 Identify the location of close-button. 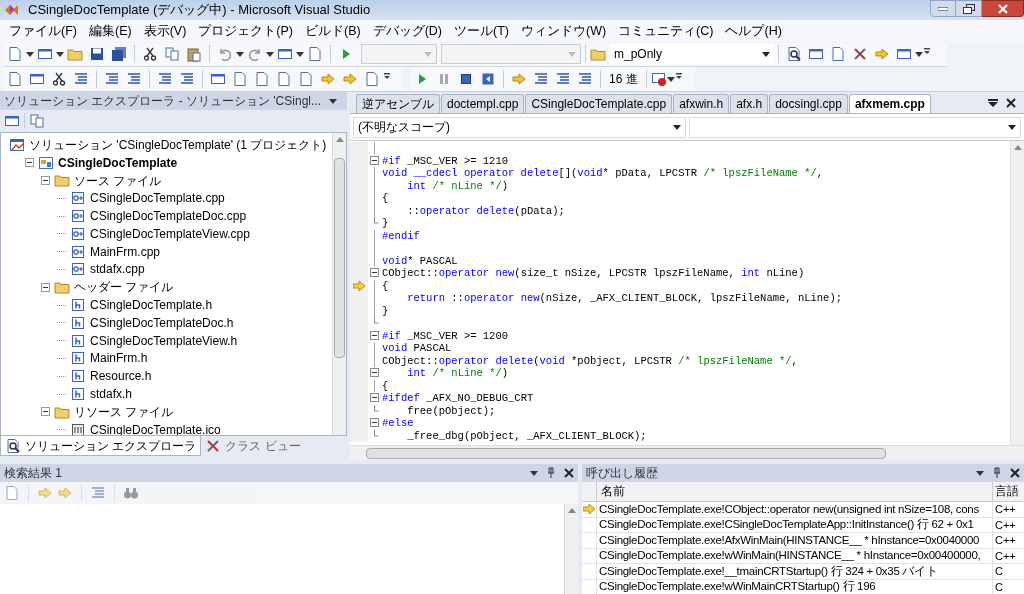
(1003, 8).